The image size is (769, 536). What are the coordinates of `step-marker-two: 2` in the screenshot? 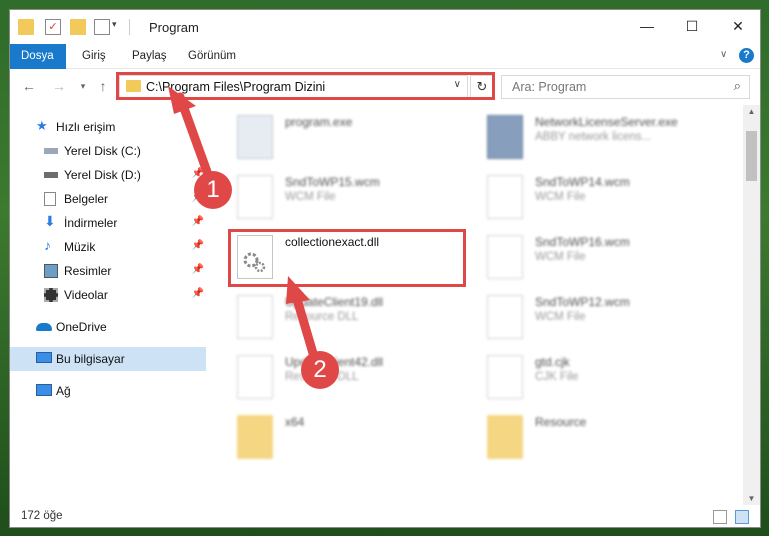 It's located at (320, 370).